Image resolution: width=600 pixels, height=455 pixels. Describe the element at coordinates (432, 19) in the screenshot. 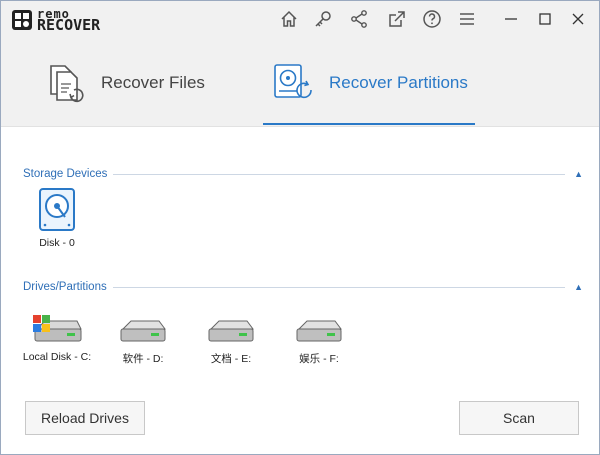

I see `help-icon` at that location.